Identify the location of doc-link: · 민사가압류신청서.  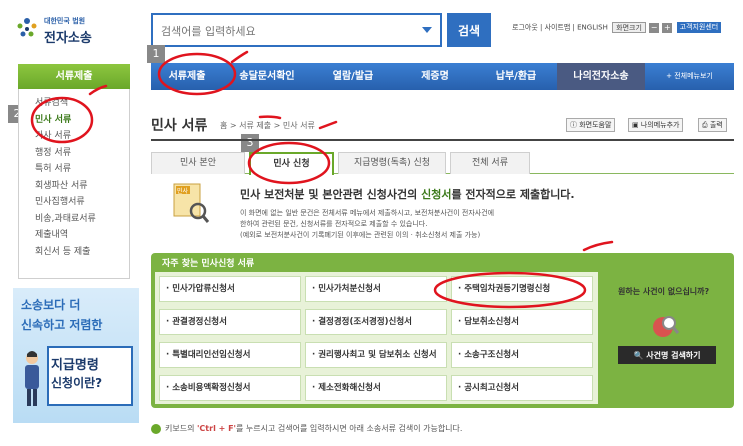
(230, 289).